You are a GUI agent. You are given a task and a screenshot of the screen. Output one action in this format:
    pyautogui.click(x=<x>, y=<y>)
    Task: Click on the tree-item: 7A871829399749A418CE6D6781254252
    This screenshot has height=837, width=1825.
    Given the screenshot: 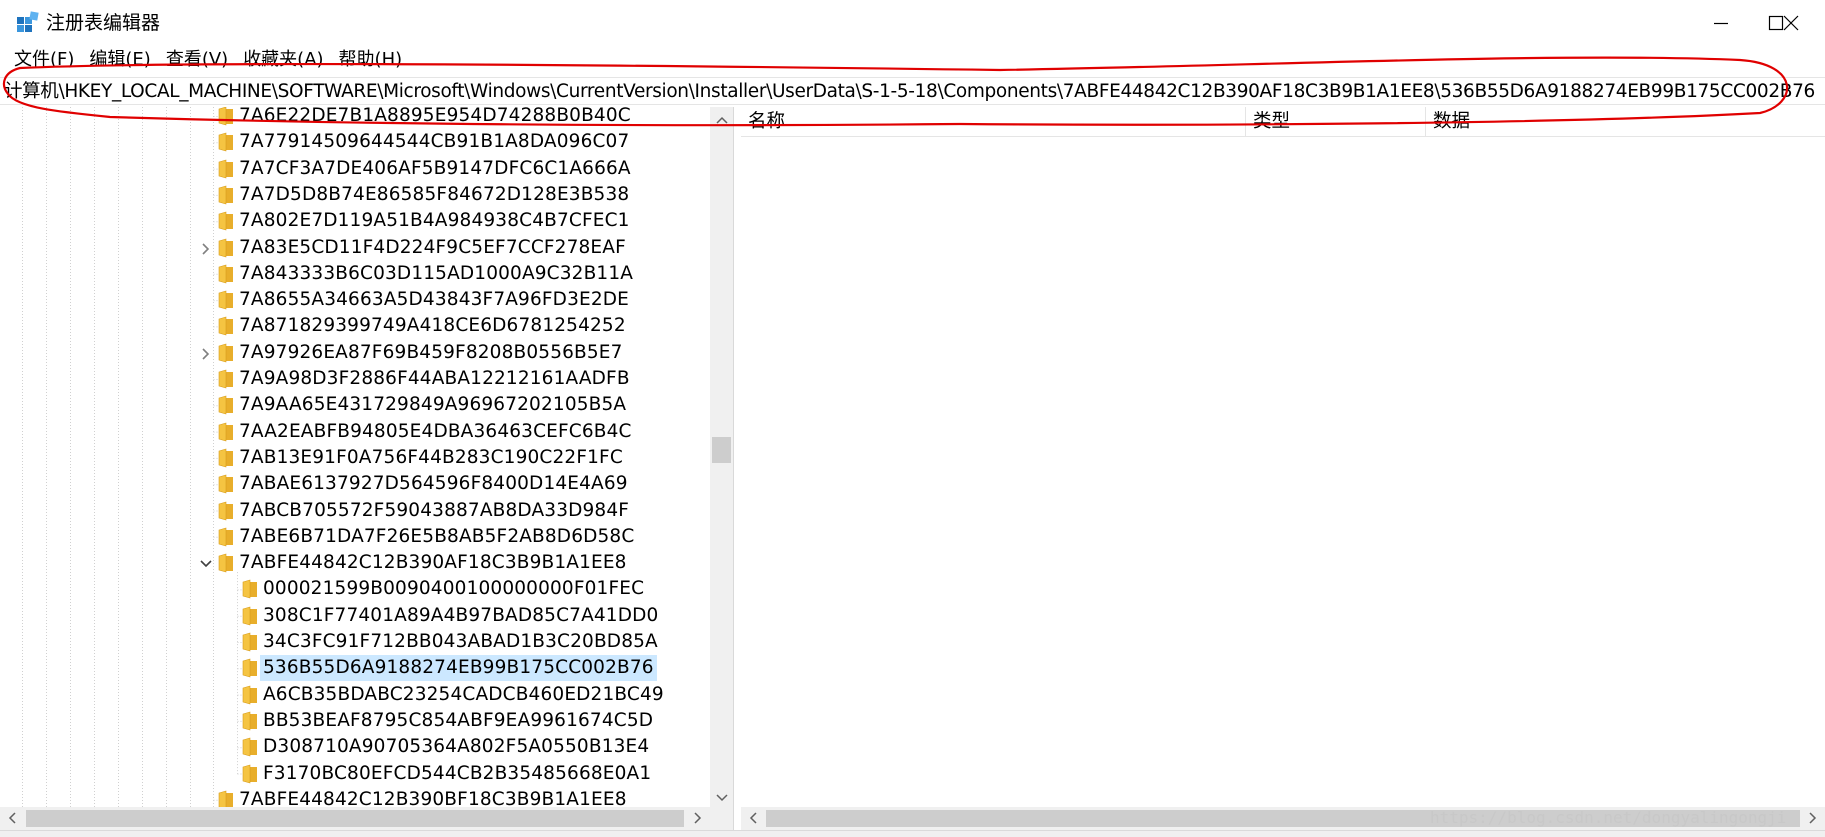 What is the action you would take?
    pyautogui.click(x=355, y=326)
    